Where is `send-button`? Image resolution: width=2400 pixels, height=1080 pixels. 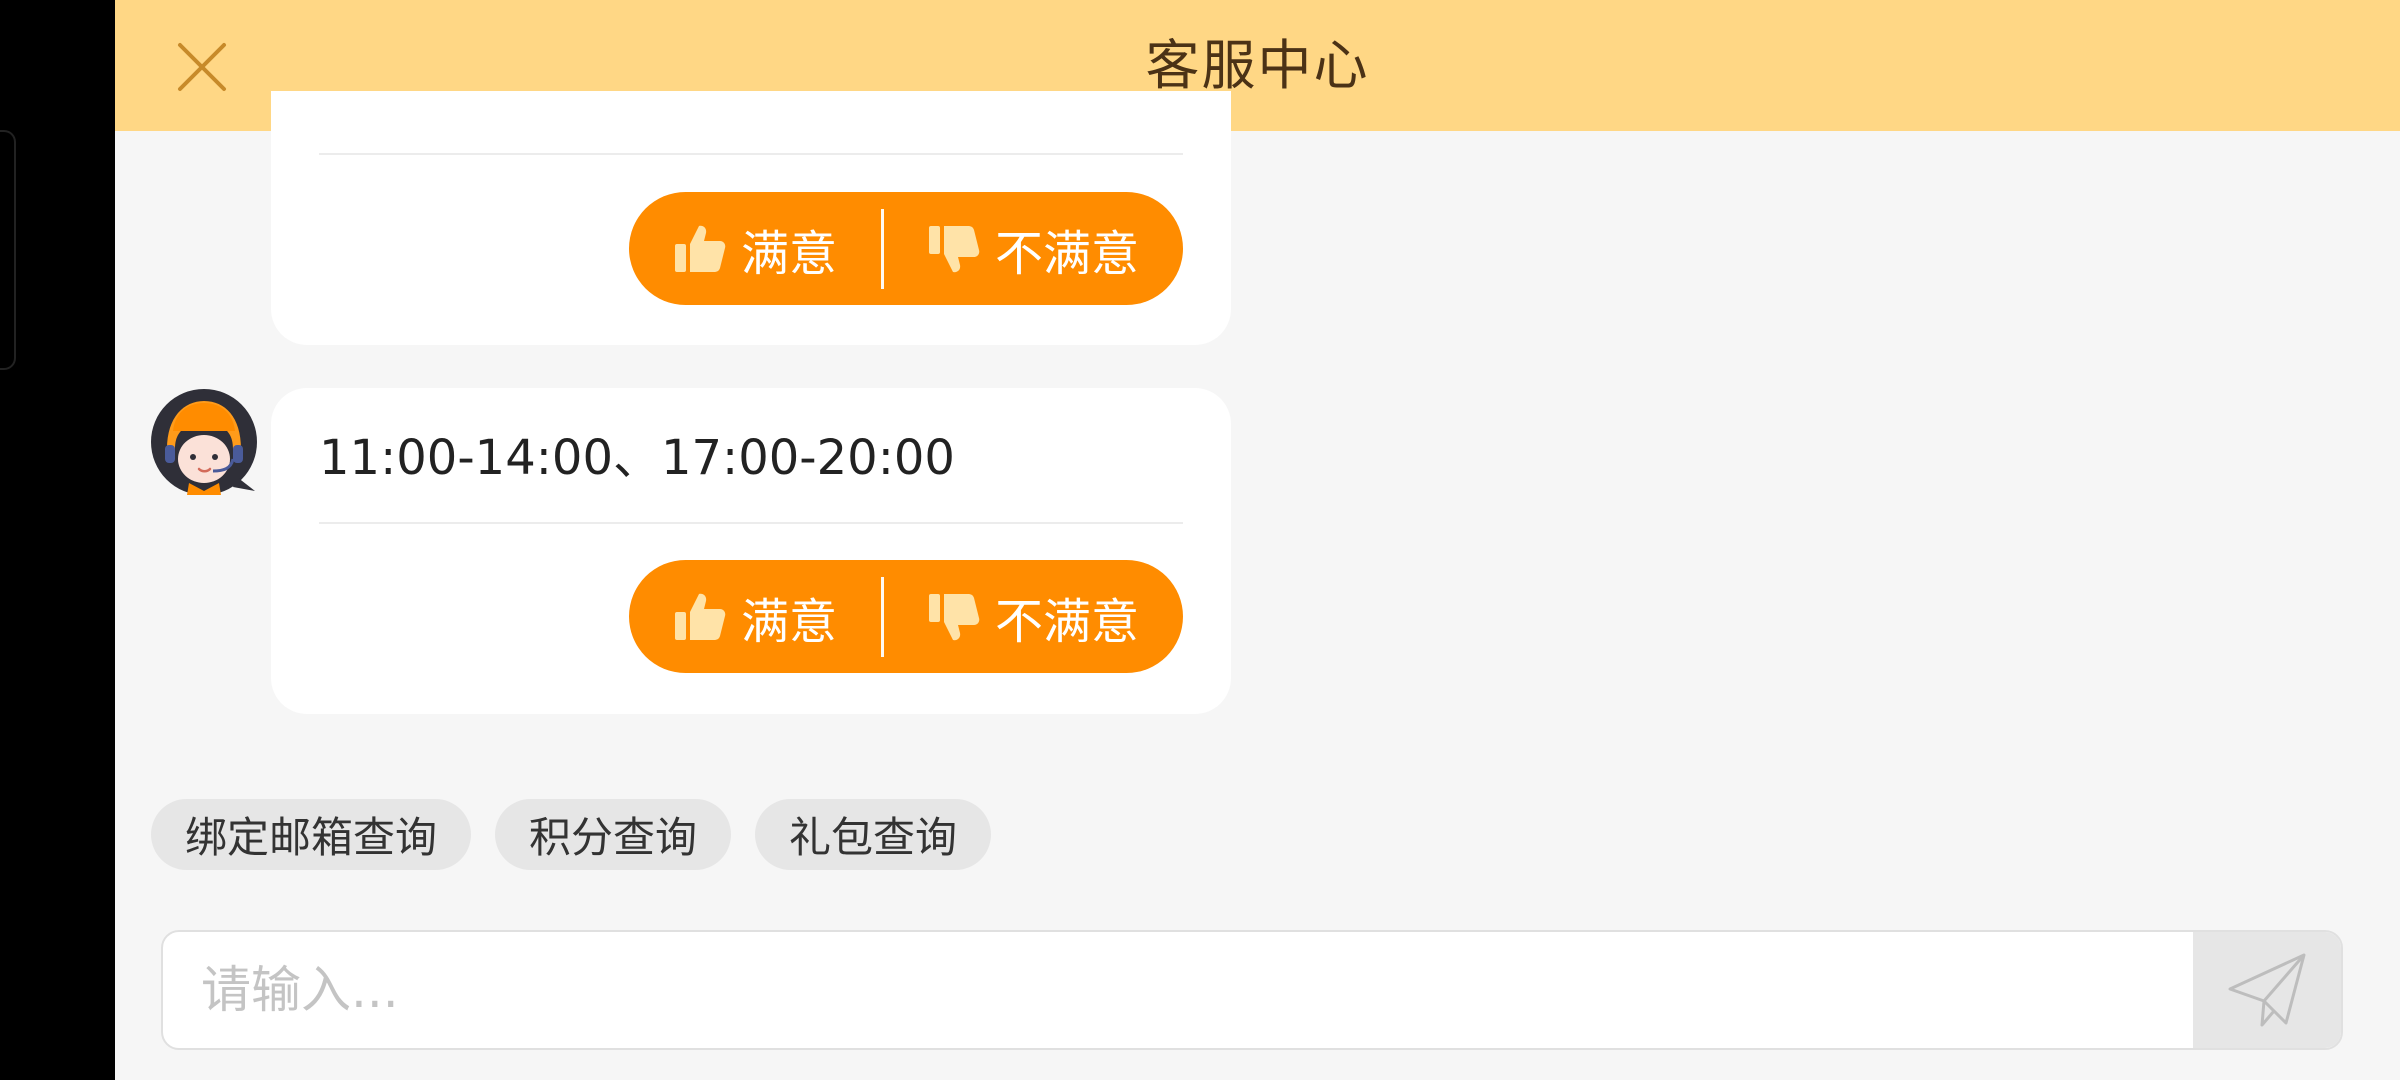
send-button is located at coordinates (2267, 990).